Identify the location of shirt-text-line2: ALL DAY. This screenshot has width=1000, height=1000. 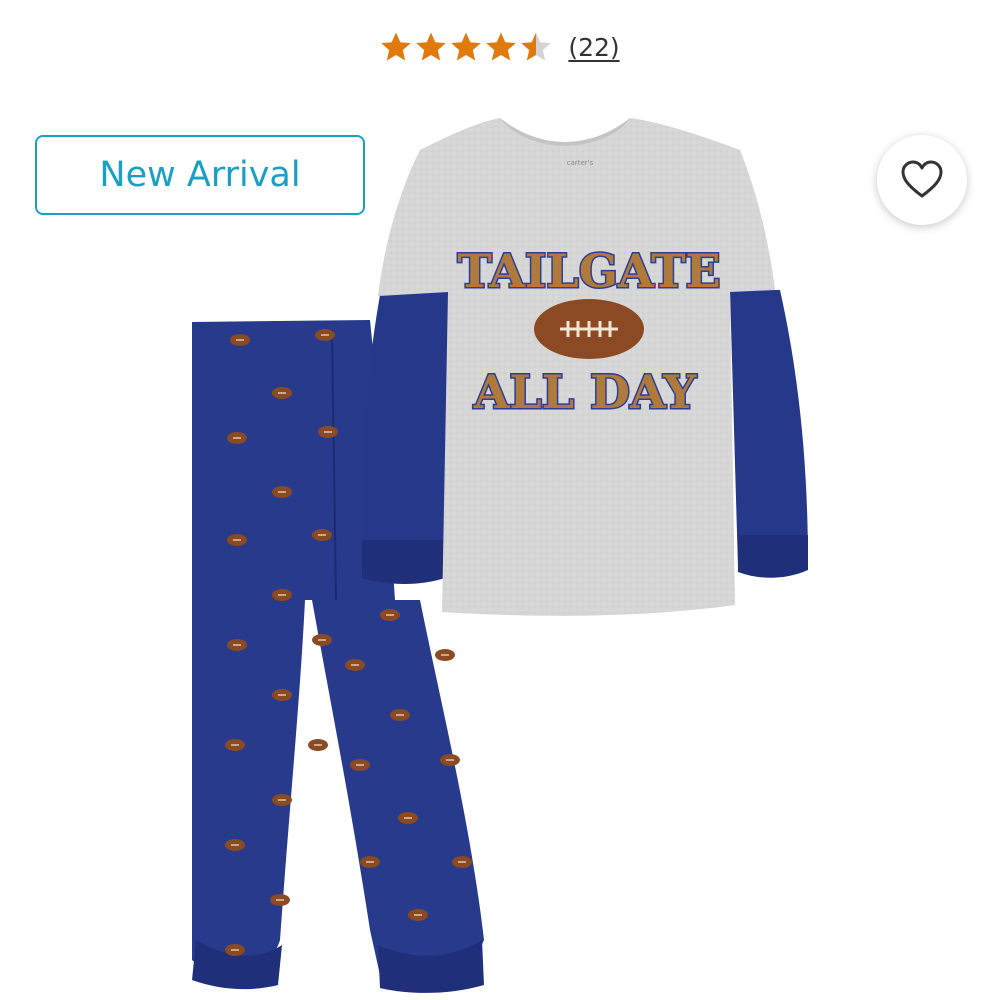
(585, 392).